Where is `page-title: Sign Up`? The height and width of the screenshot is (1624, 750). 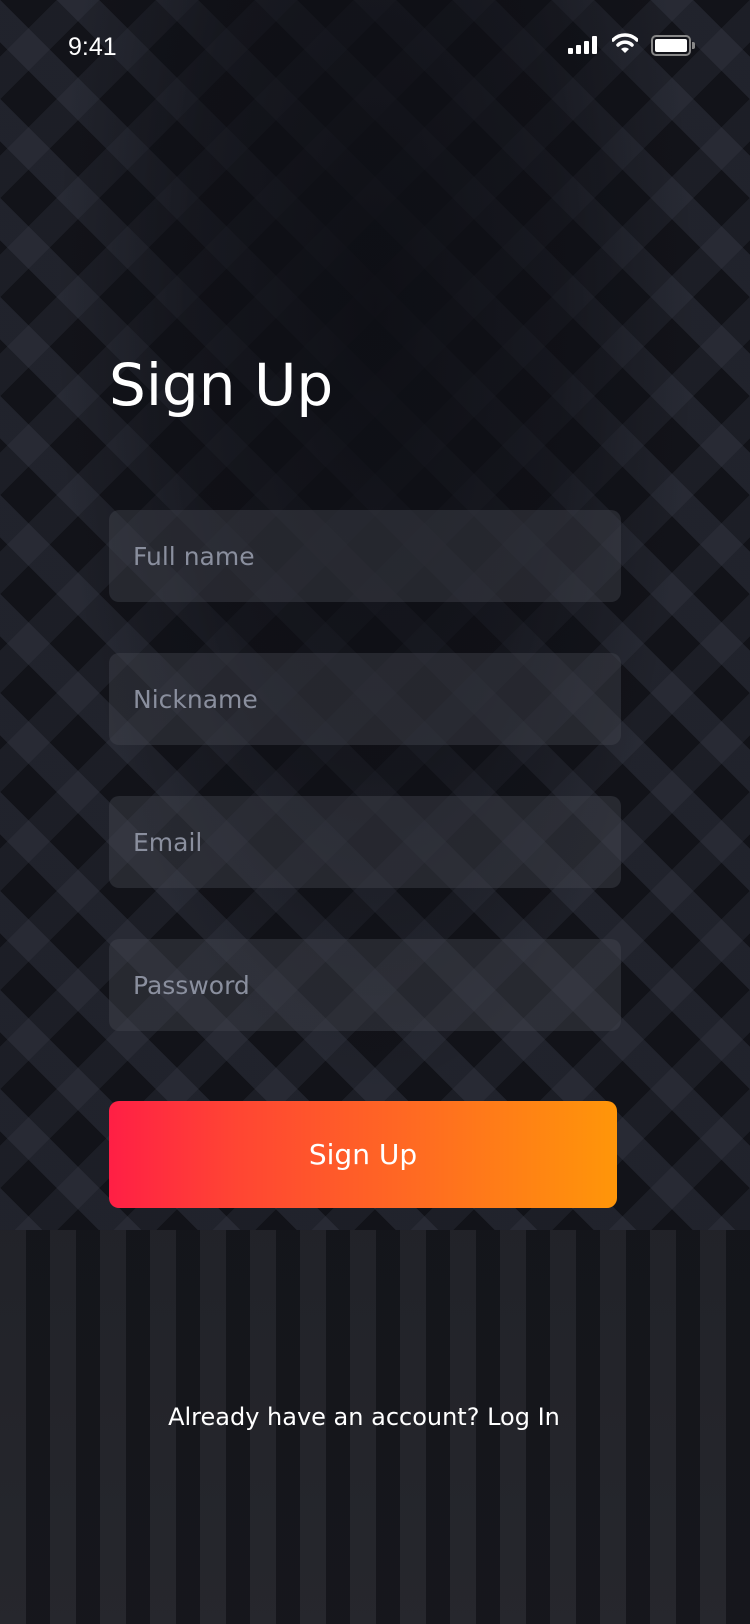 page-title: Sign Up is located at coordinates (221, 385).